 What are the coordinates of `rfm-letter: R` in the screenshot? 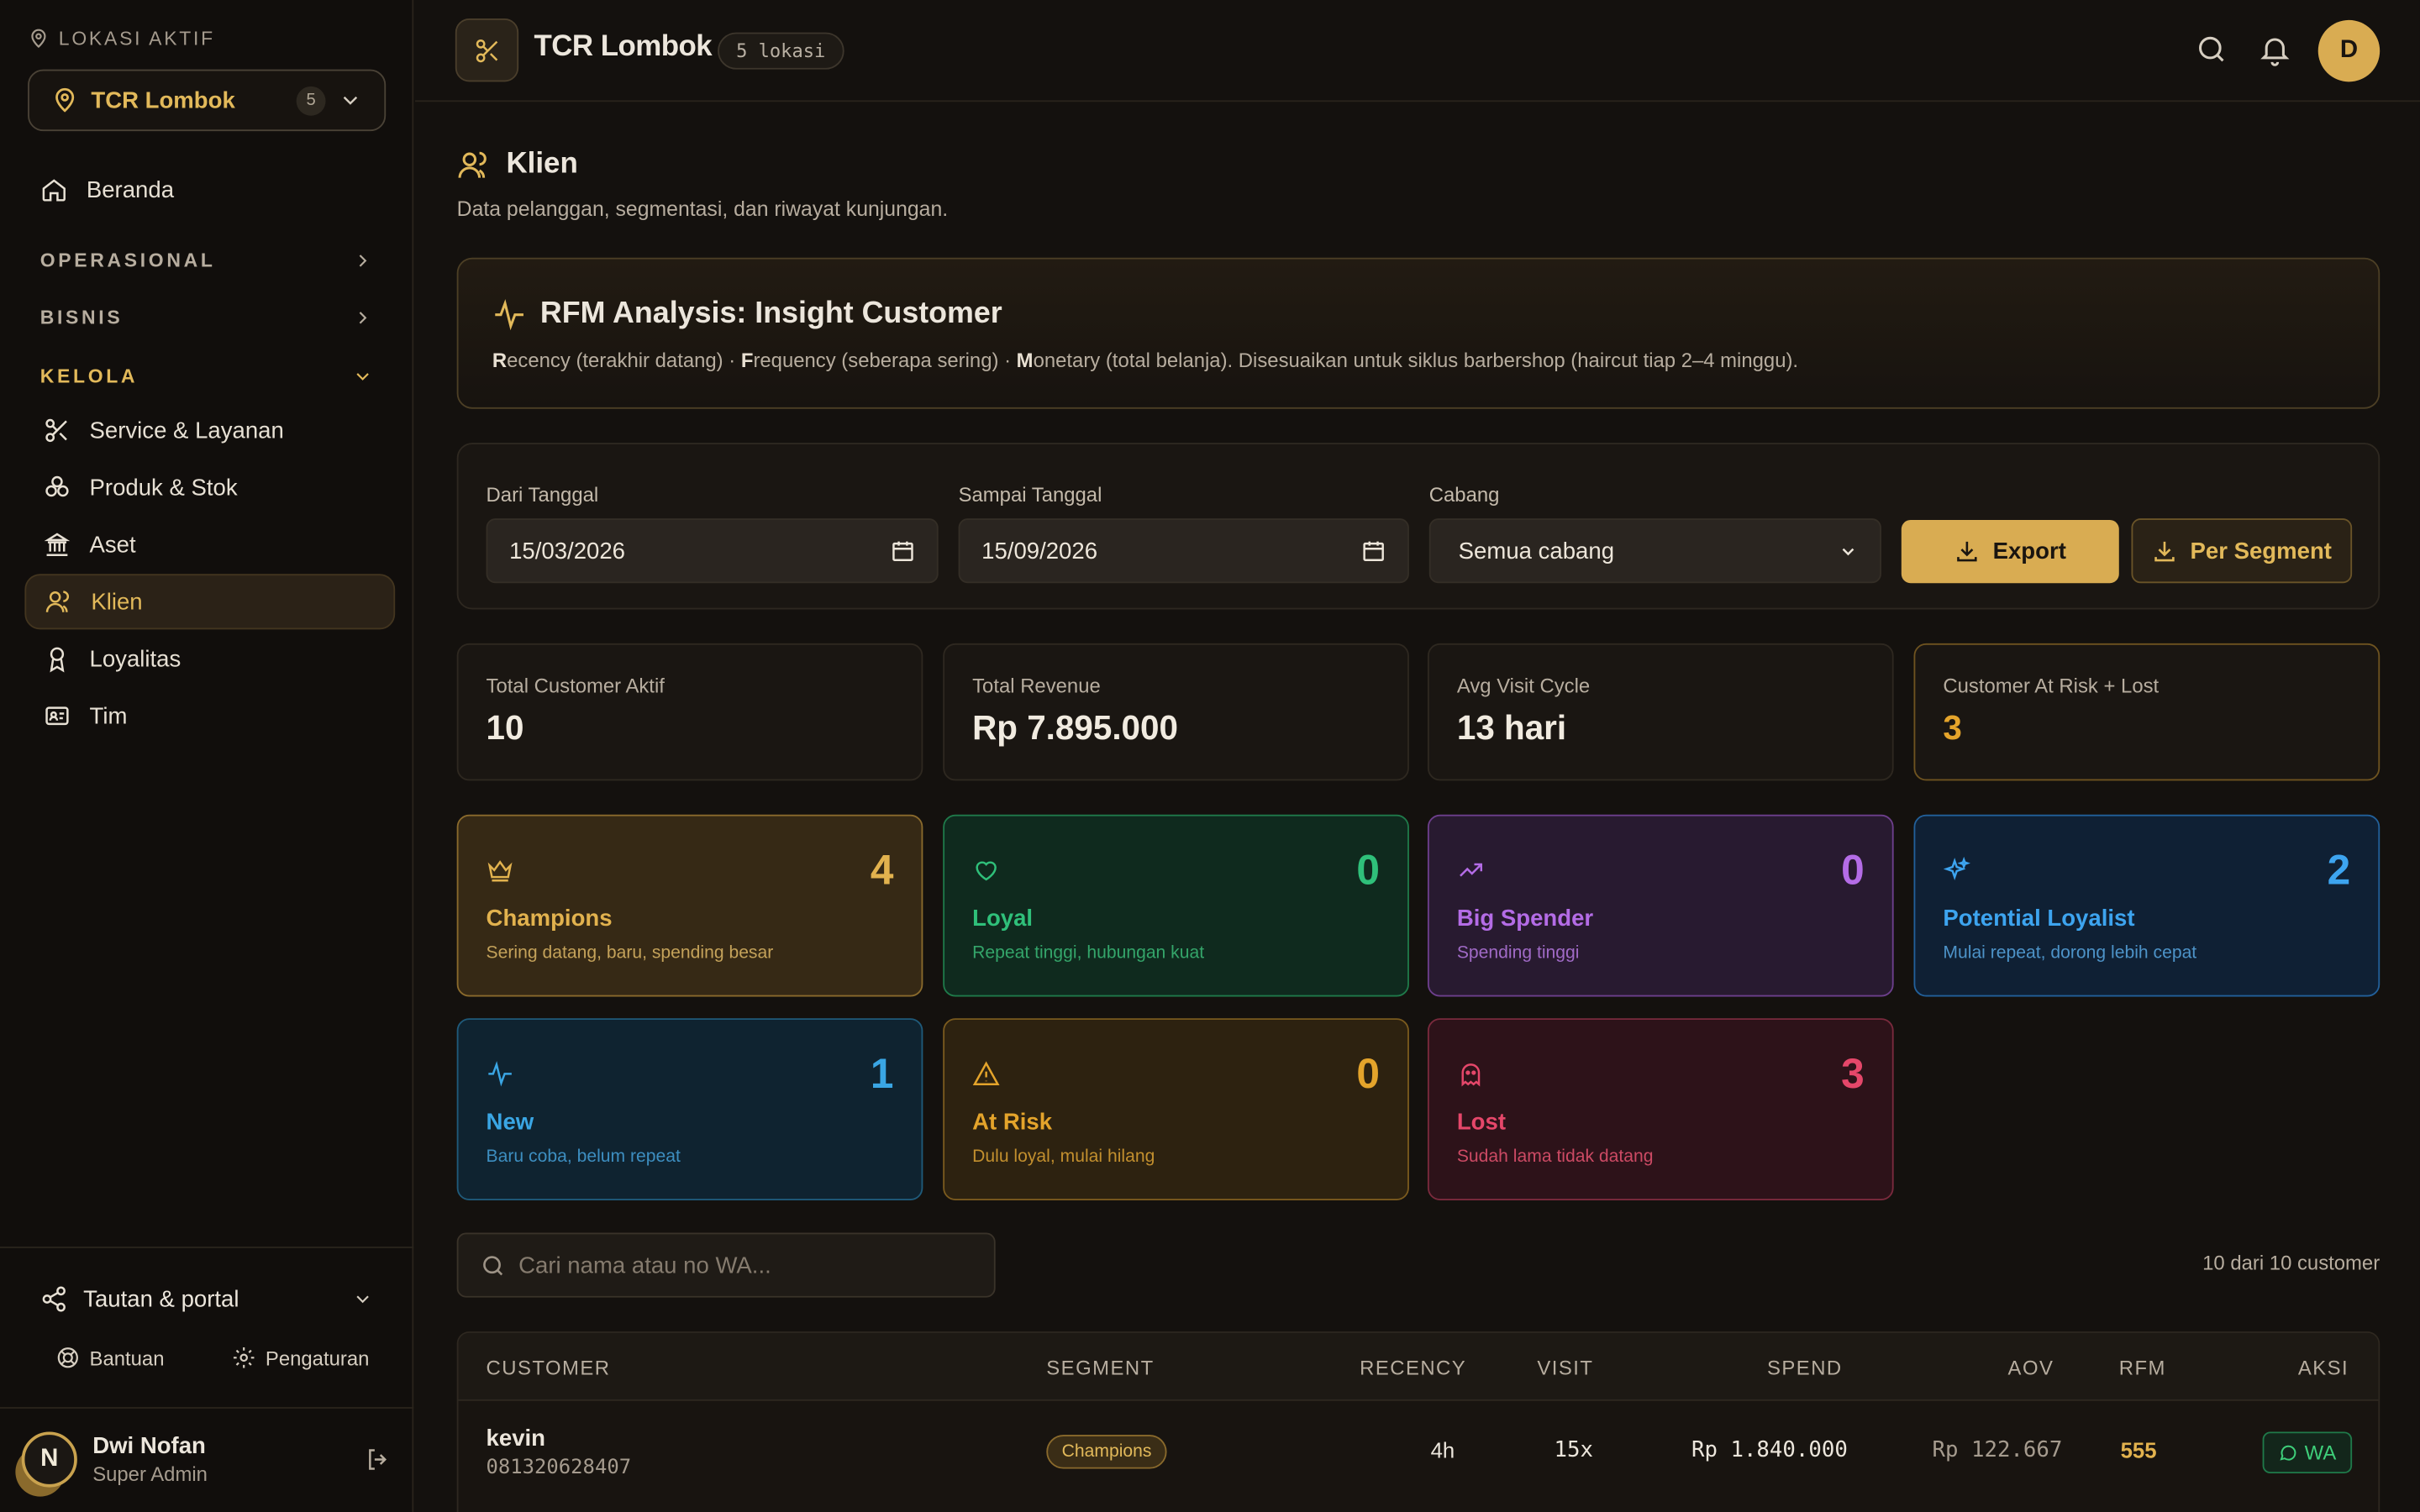 It's located at (500, 360).